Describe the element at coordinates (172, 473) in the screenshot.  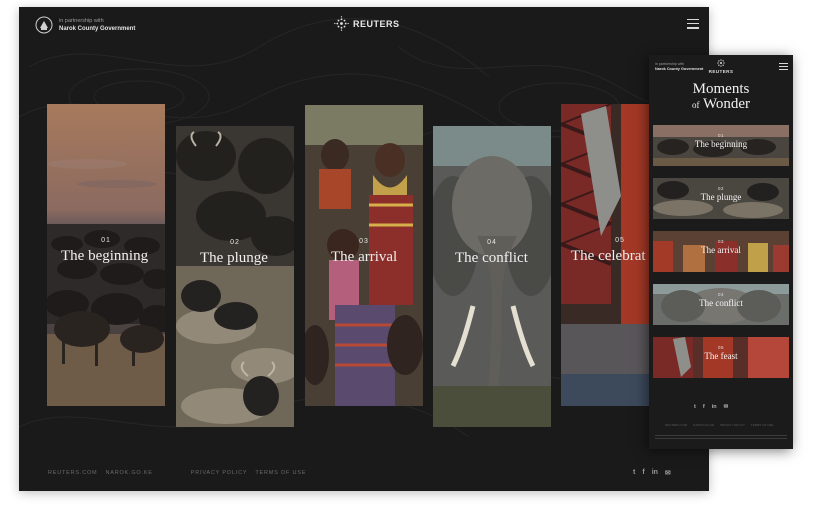
I see `footer-gap` at that location.